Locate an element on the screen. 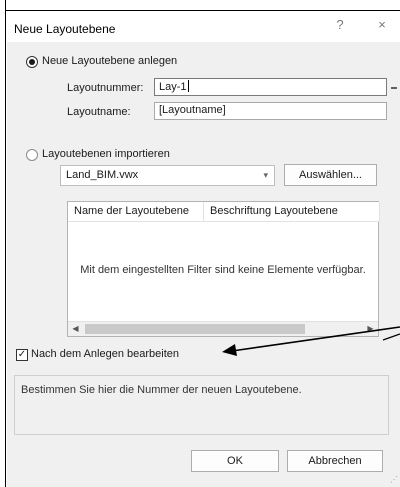  annotation-arrow-checkbox is located at coordinates (311, 341).